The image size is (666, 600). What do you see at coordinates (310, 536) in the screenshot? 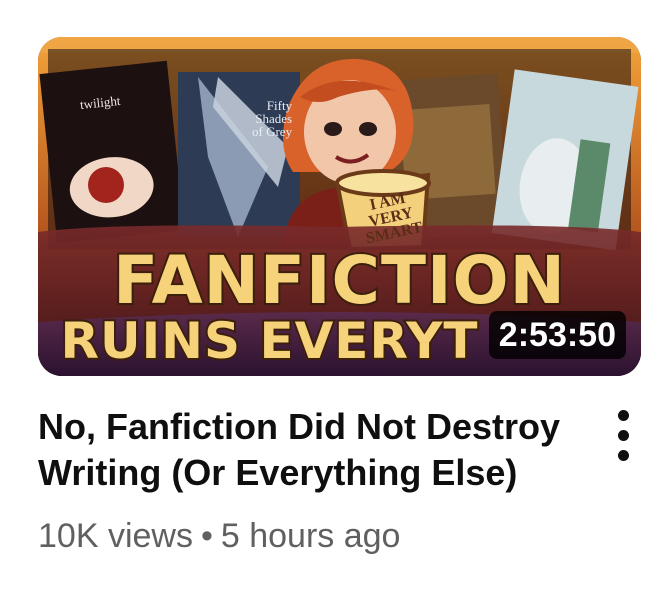
I see `upload-age: 5 hours ago` at bounding box center [310, 536].